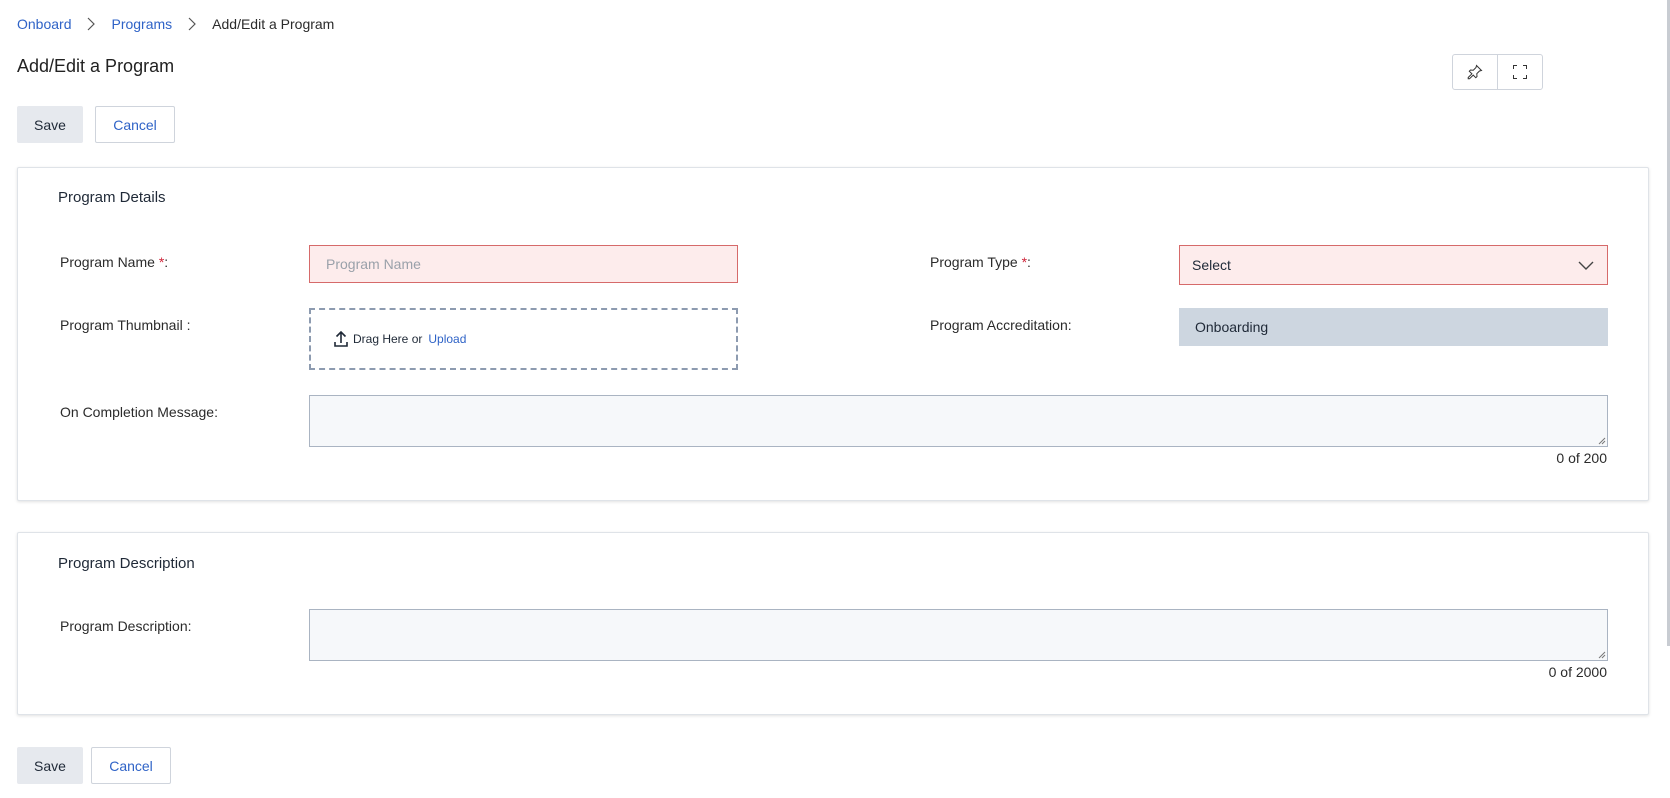  What do you see at coordinates (523, 339) in the screenshot?
I see `thumbnail-dropzone: Drag Here or Upload` at bounding box center [523, 339].